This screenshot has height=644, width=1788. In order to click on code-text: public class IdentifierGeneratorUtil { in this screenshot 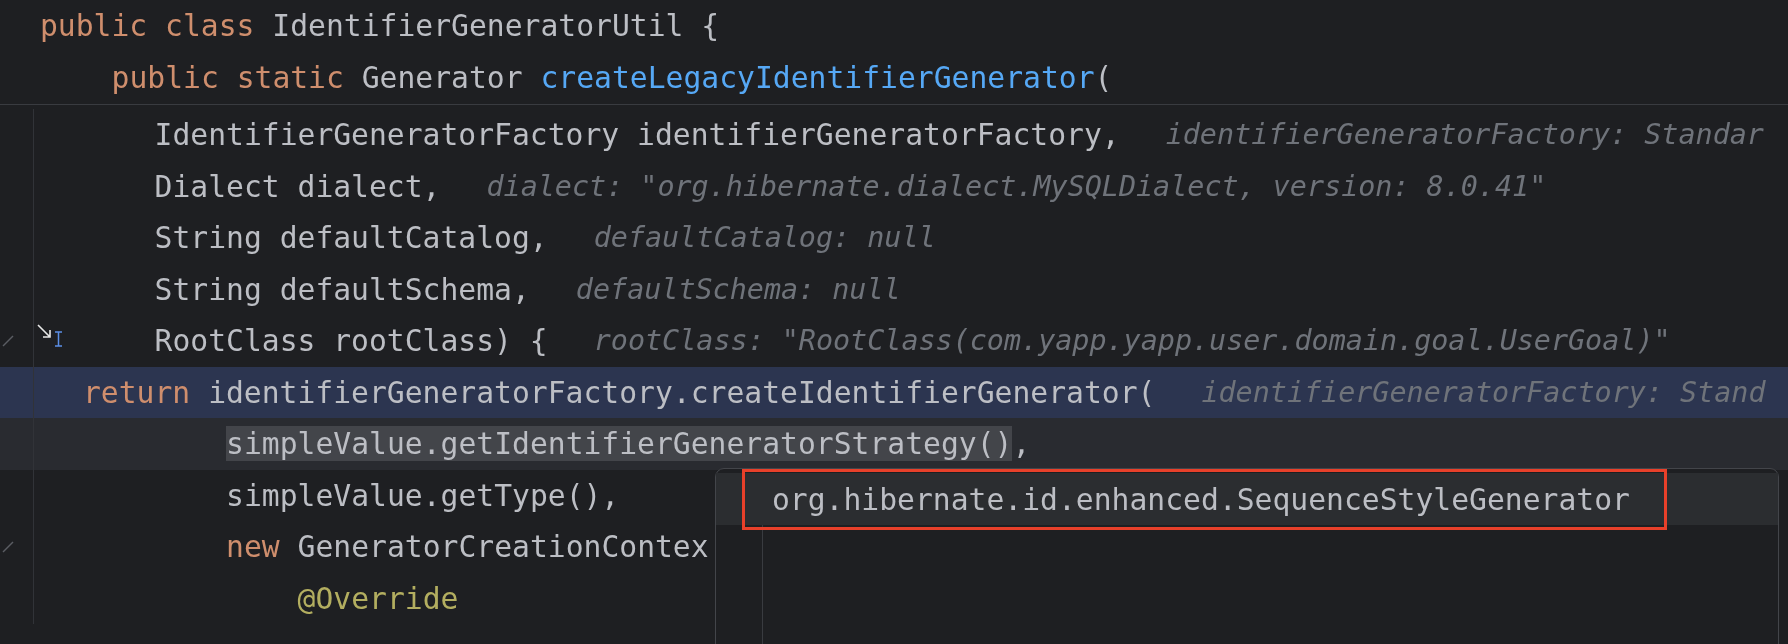, I will do `click(380, 26)`.